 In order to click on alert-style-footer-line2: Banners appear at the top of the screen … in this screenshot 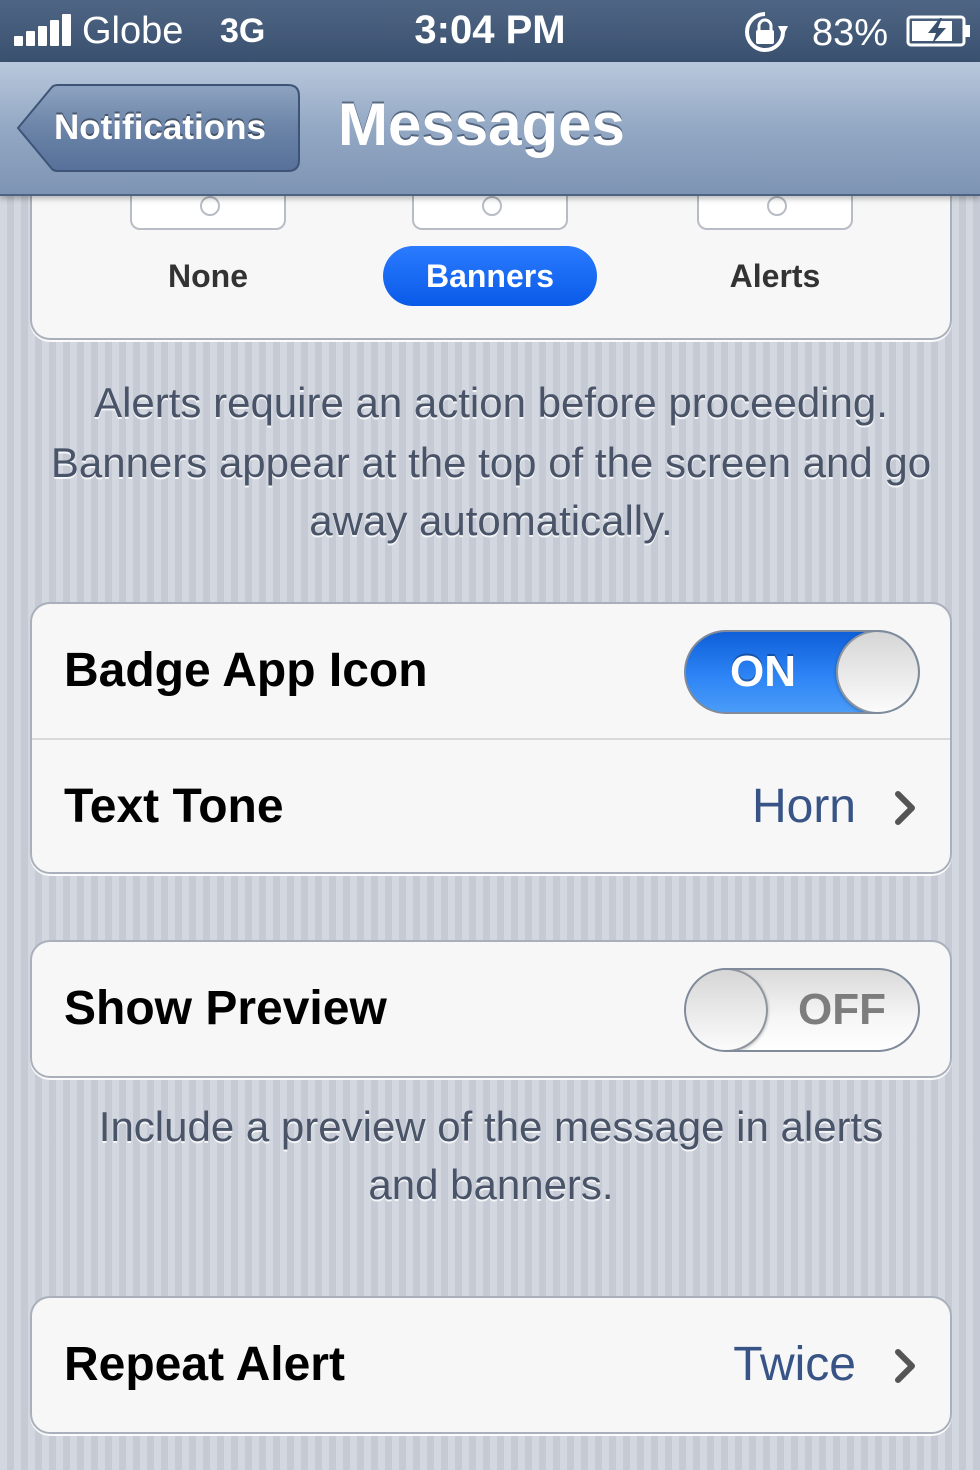, I will do `click(491, 491)`.